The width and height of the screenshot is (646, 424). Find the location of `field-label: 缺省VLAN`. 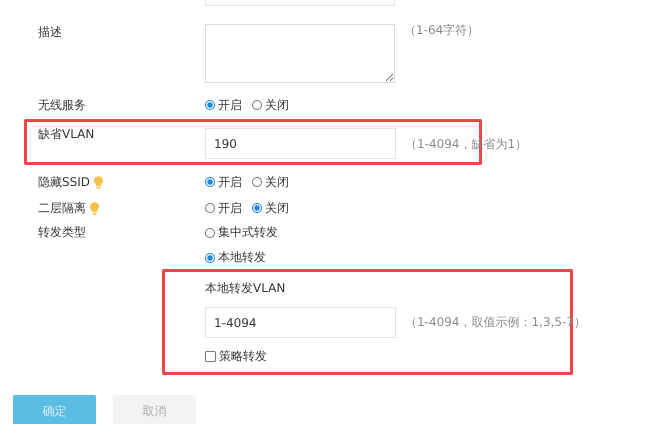

field-label: 缺省VLAN is located at coordinates (67, 134).